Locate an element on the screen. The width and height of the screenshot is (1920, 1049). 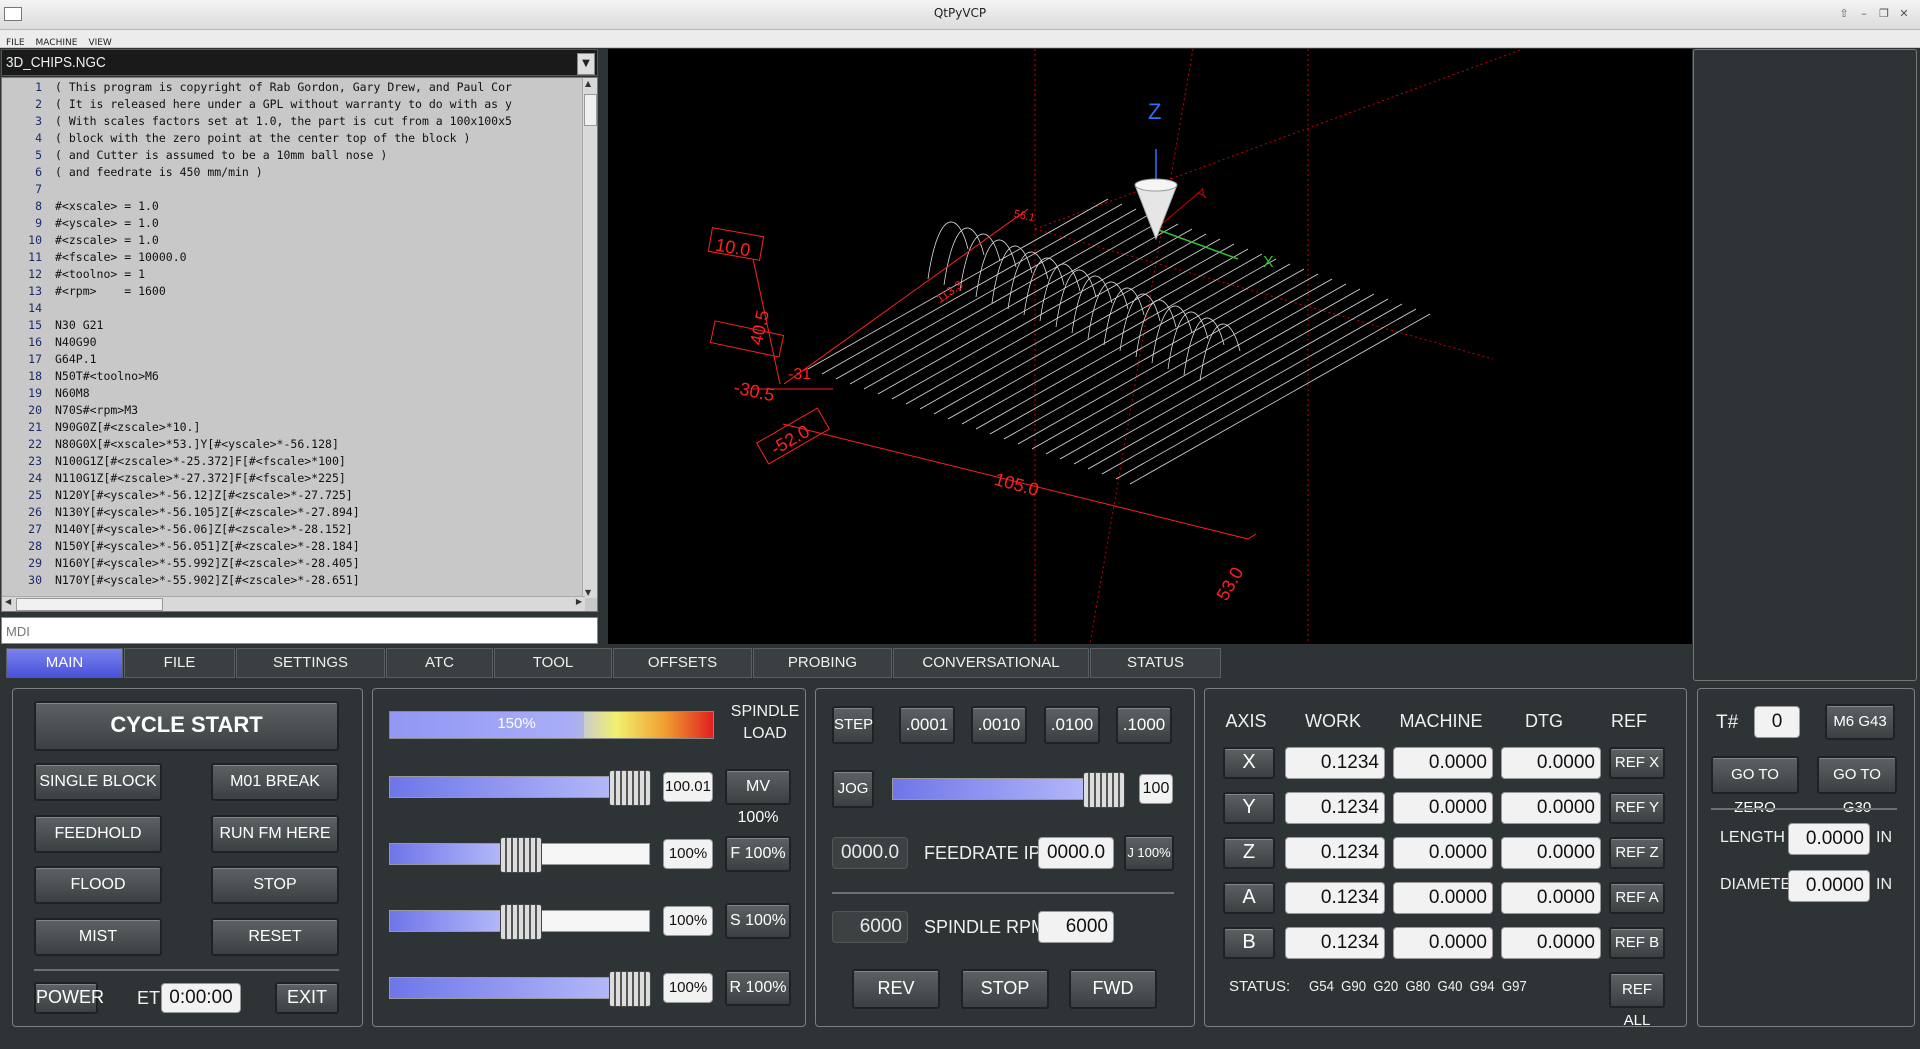
code-line: N40G90 is located at coordinates (76, 342).